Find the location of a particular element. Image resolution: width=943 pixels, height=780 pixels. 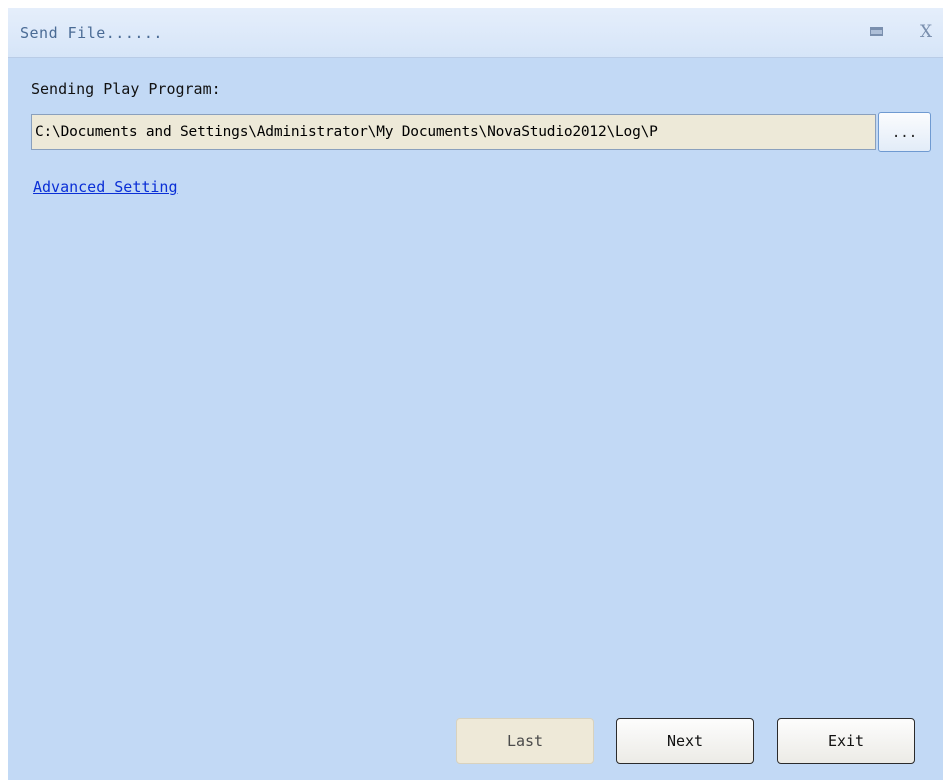

close-icon: X is located at coordinates (926, 32).